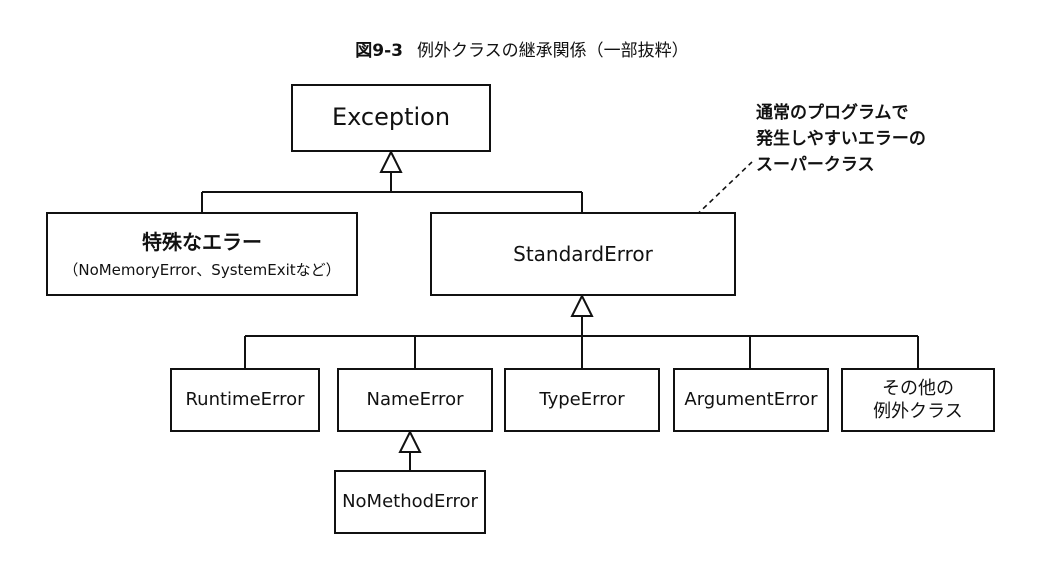 The height and width of the screenshot is (586, 1044). I want to click on exception-label: Exception, so click(391, 117).